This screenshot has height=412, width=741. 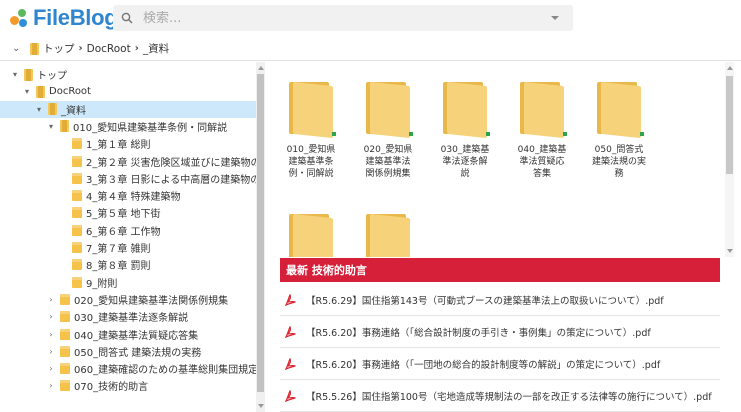 I want to click on tree-item: ▾ 010_愛知県建築基準条例・同解説, so click(x=128, y=126).